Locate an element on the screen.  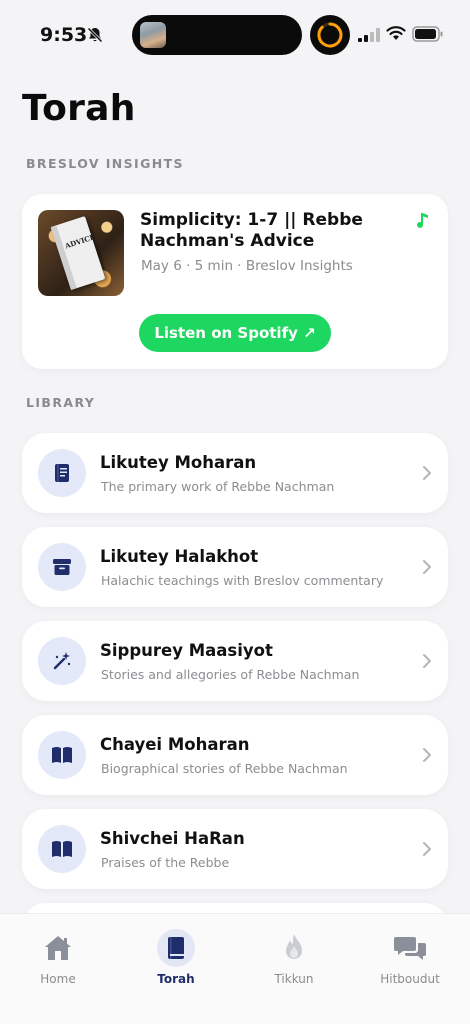
section-label-library: LIBRARY is located at coordinates (61, 402).